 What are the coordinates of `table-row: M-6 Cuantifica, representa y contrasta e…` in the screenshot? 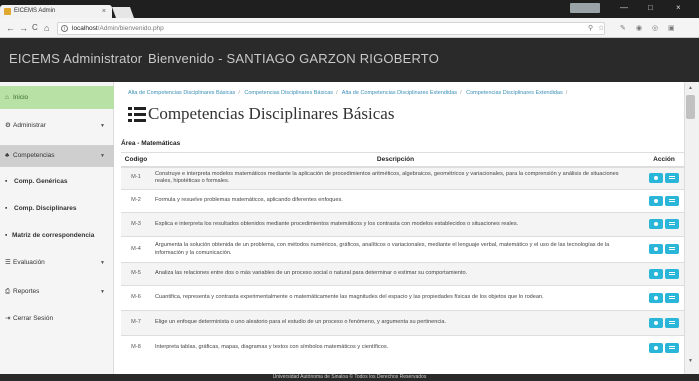 It's located at (404, 298).